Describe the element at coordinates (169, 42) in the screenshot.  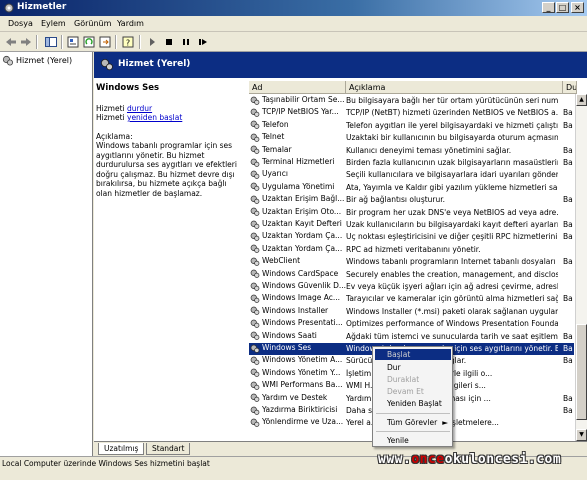
I see `stop-icon` at that location.